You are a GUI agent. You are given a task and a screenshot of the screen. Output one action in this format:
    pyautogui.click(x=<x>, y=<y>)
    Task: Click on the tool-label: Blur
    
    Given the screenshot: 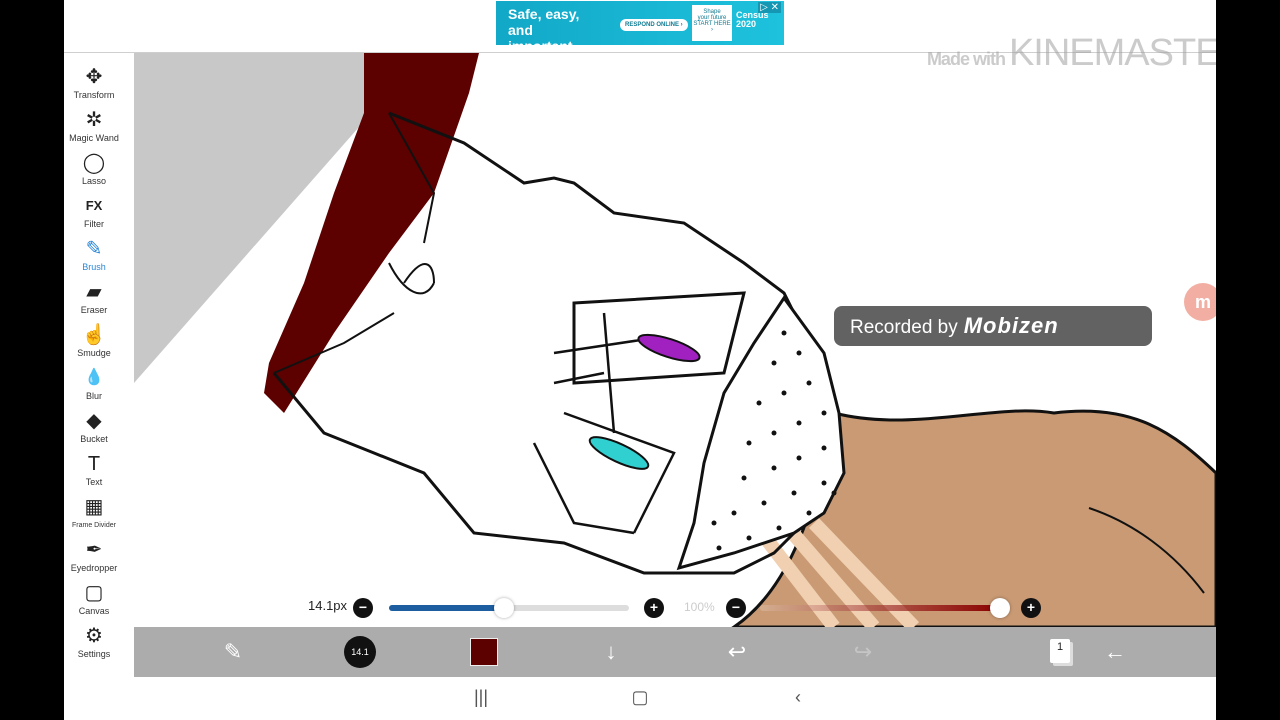 What is the action you would take?
    pyautogui.click(x=93, y=396)
    